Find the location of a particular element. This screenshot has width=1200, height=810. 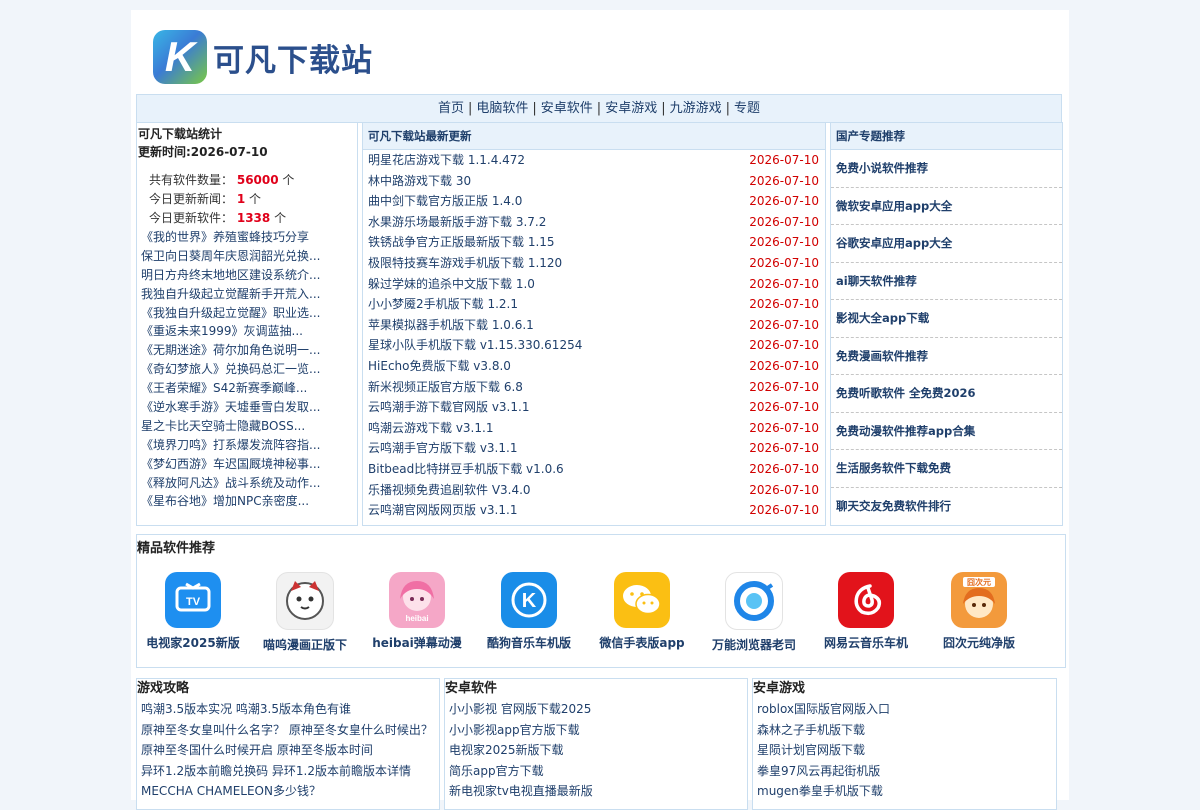

premium-app-card: 微信手表版app is located at coordinates (642, 611).